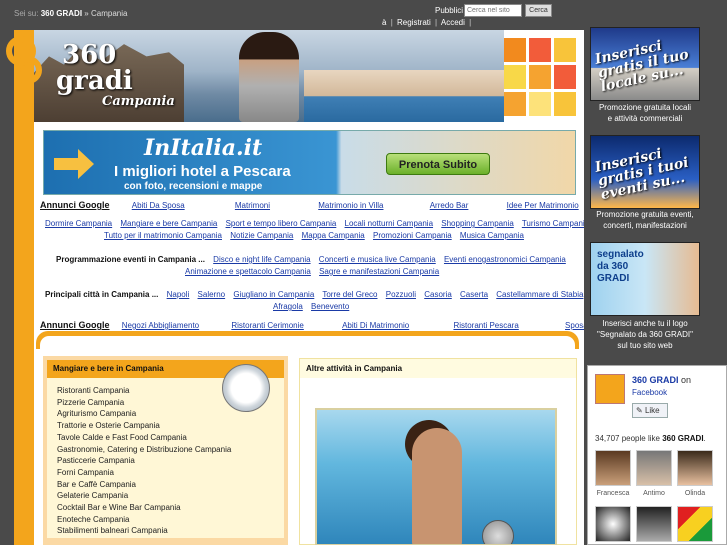 The image size is (727, 545). Describe the element at coordinates (645, 107) in the screenshot. I see `promo-locali-line1: Promozione gratuita locali` at that location.